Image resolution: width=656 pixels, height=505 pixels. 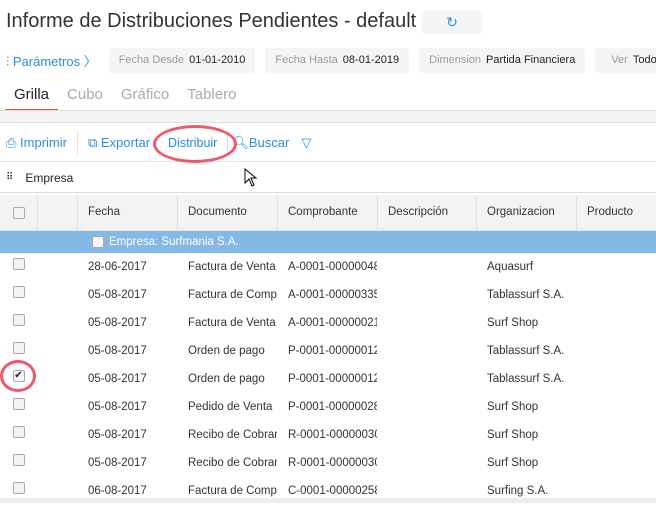 I want to click on print-button: ⎙ Imprimir, so click(x=36, y=143).